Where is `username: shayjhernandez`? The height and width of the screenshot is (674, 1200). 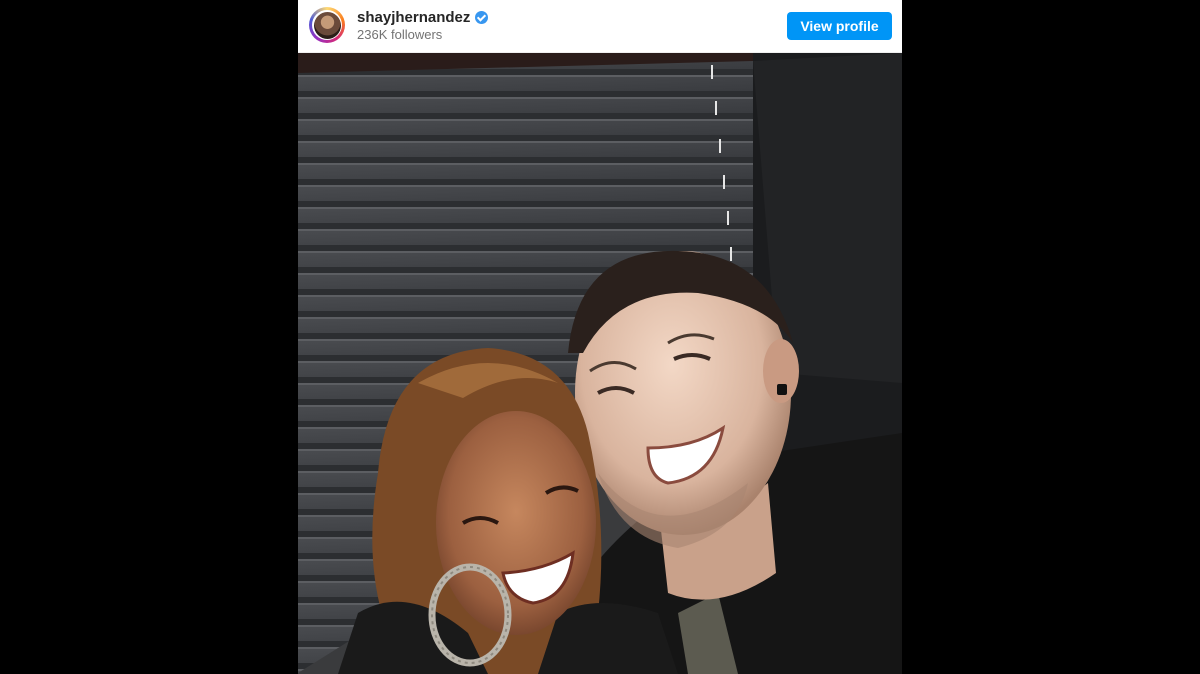
username: shayjhernandez is located at coordinates (413, 17).